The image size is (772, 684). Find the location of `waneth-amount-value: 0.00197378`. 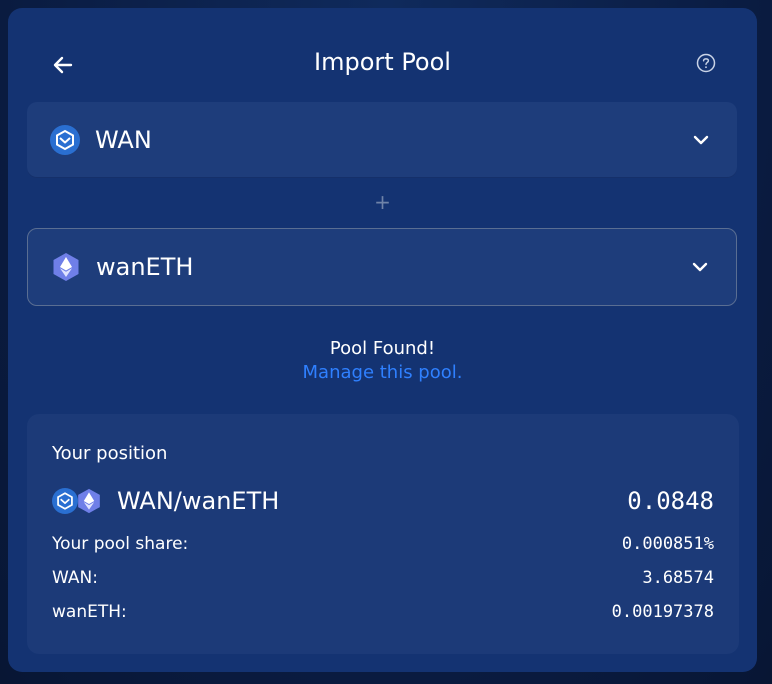

waneth-amount-value: 0.00197378 is located at coordinates (662, 612).